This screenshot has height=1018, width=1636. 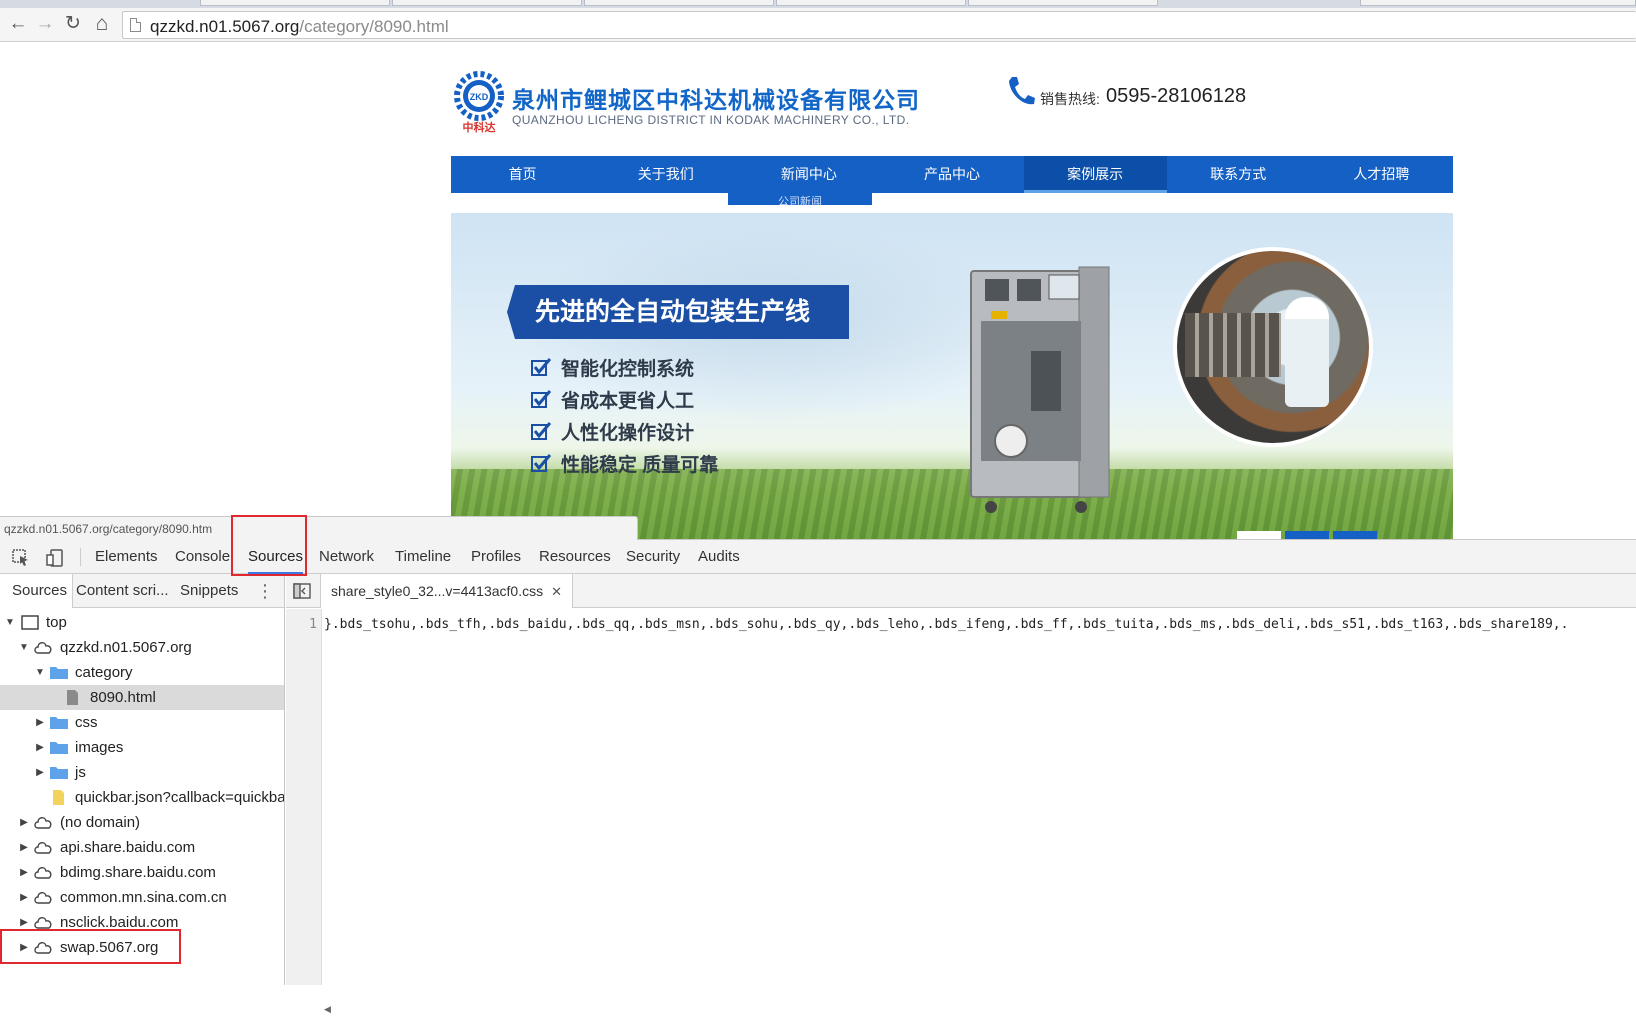 What do you see at coordinates (665, 174) in the screenshot?
I see `nav-about: 关于我们` at bounding box center [665, 174].